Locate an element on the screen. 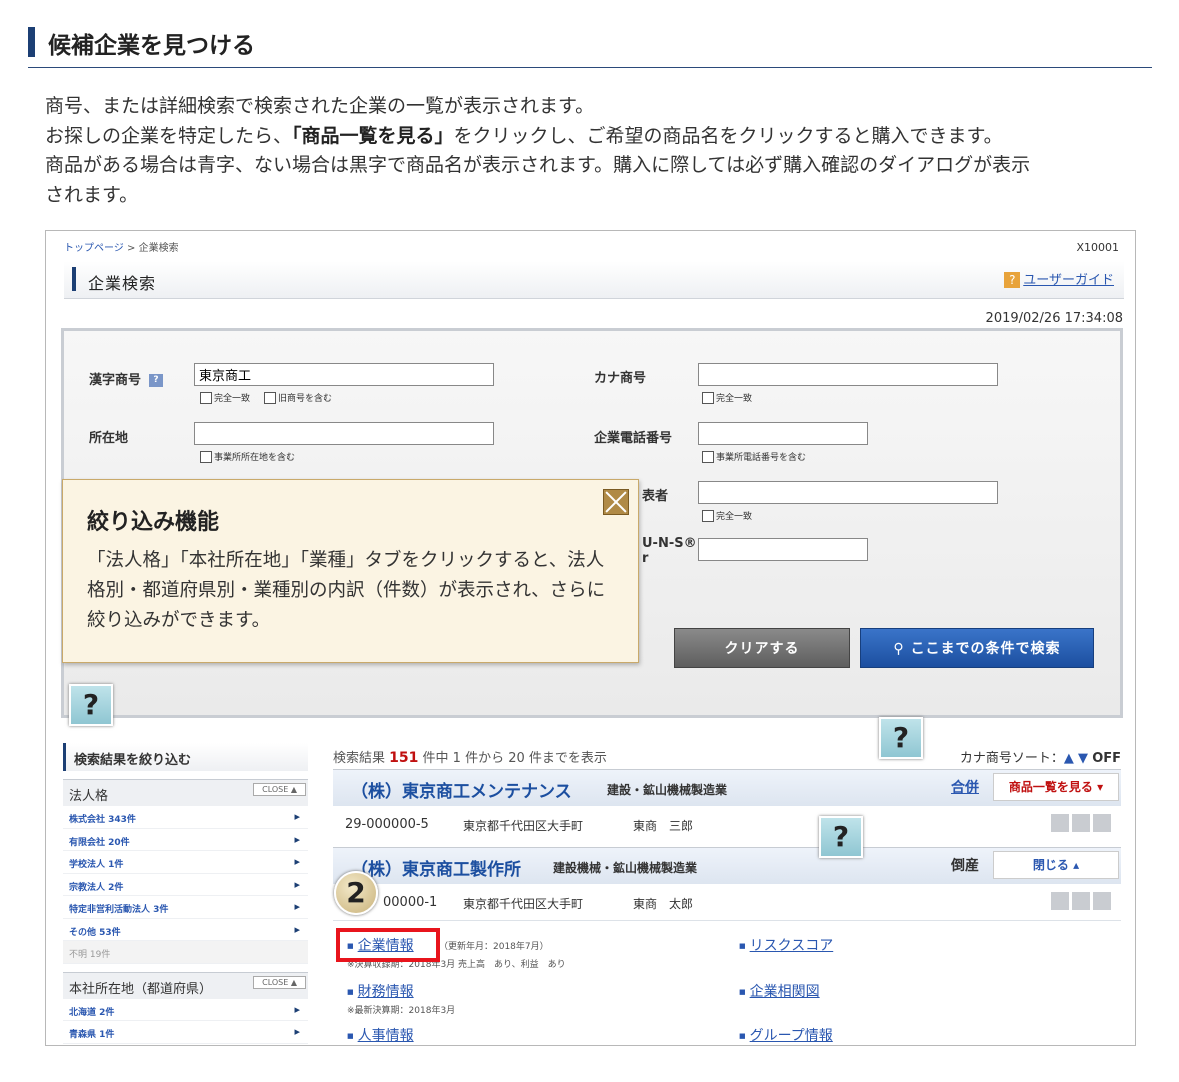 This screenshot has height=1082, width=1179. close-products-button: 閉じる ▴ is located at coordinates (1056, 865).